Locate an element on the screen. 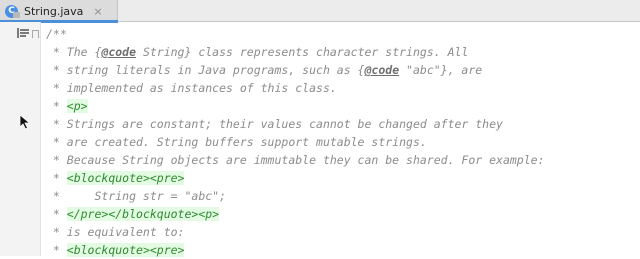 This screenshot has height=259, width=640. comment-text: /** is located at coordinates (56, 34).